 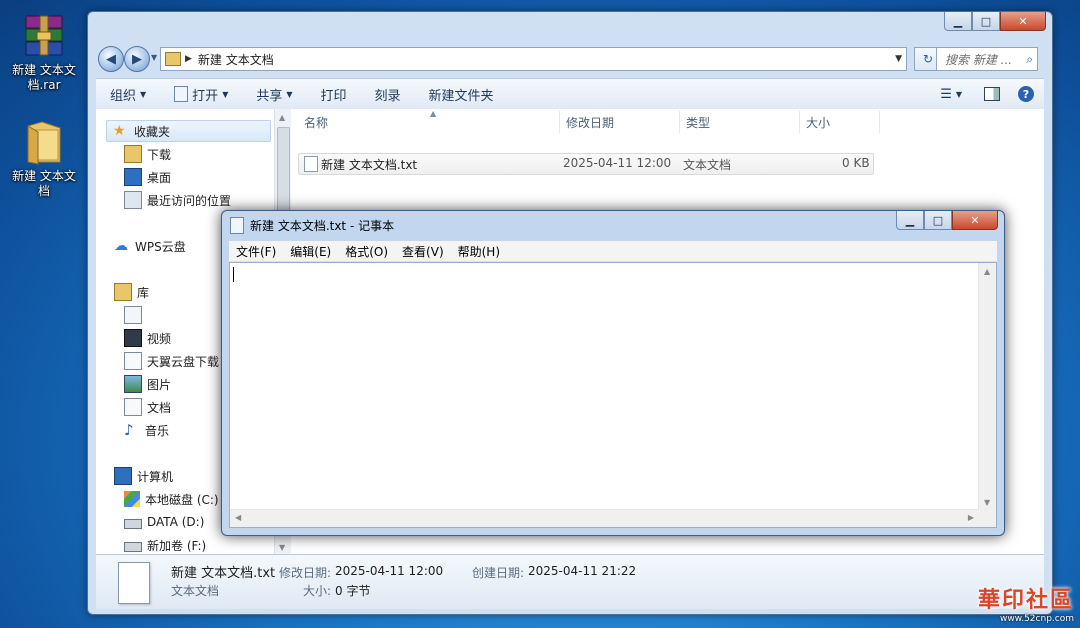 I want to click on star-icon: ★, so click(x=119, y=131).